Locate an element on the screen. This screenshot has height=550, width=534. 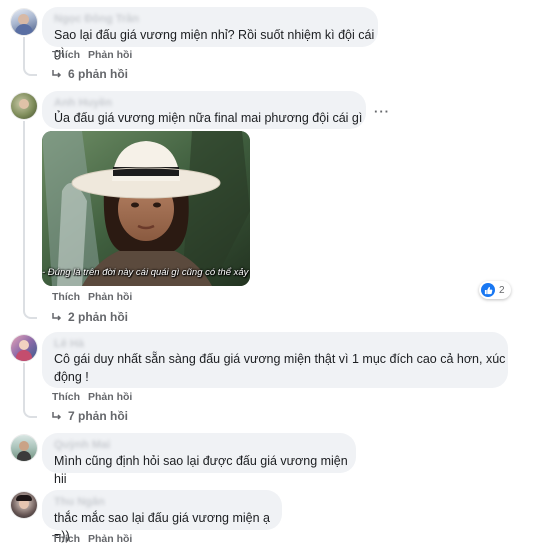
replies-count: 2 phản hồi is located at coordinates (98, 317).